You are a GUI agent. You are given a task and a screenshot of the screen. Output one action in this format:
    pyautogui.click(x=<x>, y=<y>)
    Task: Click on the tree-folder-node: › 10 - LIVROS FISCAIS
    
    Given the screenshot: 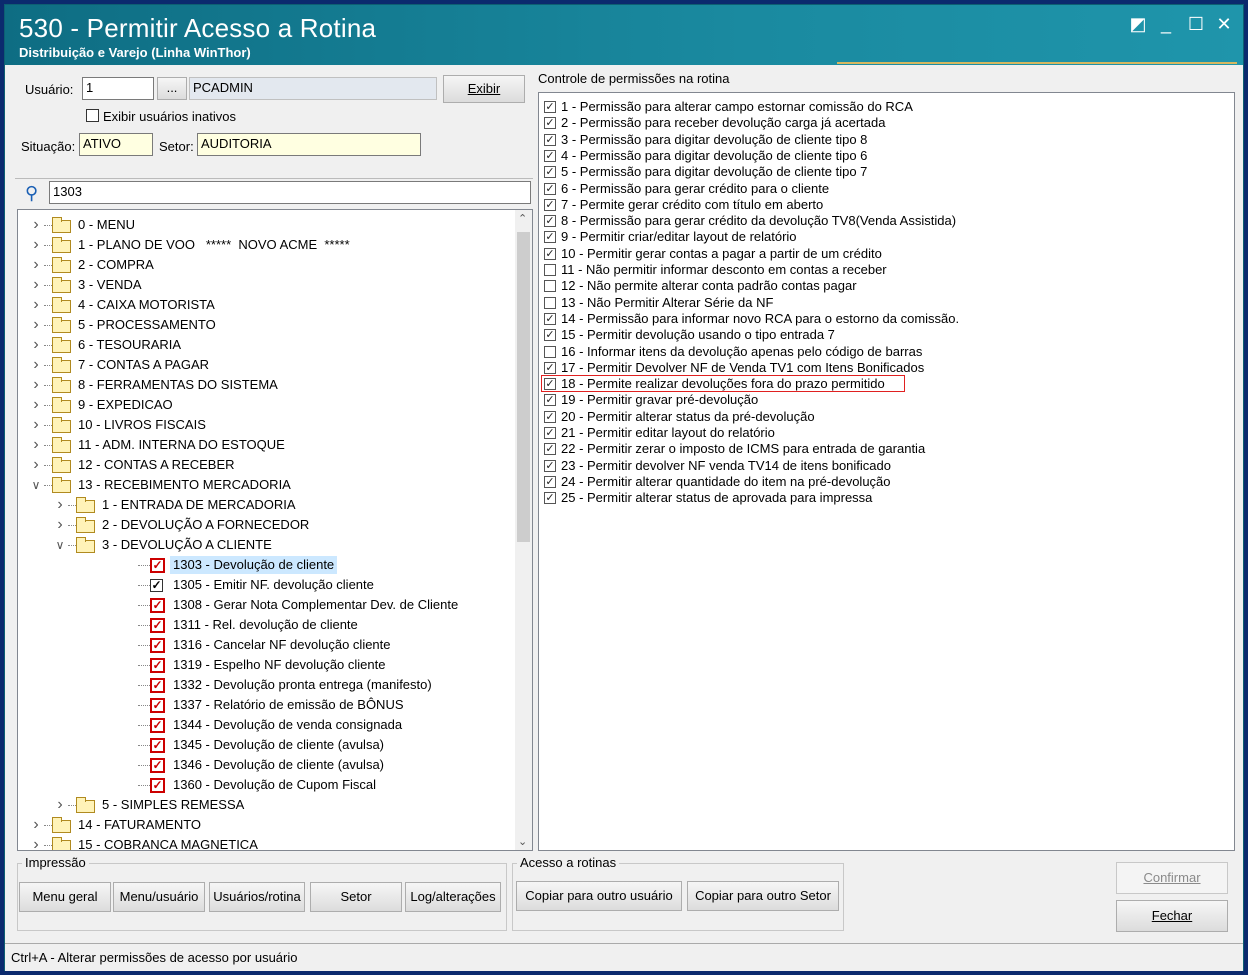 What is the action you would take?
    pyautogui.click(x=267, y=426)
    